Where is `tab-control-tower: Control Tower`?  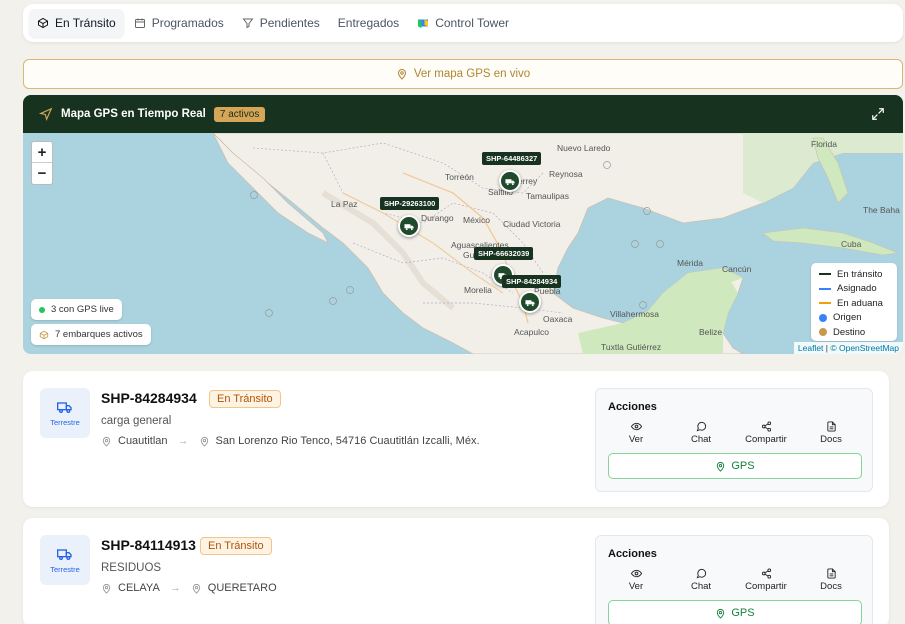 tab-control-tower: Control Tower is located at coordinates (463, 23).